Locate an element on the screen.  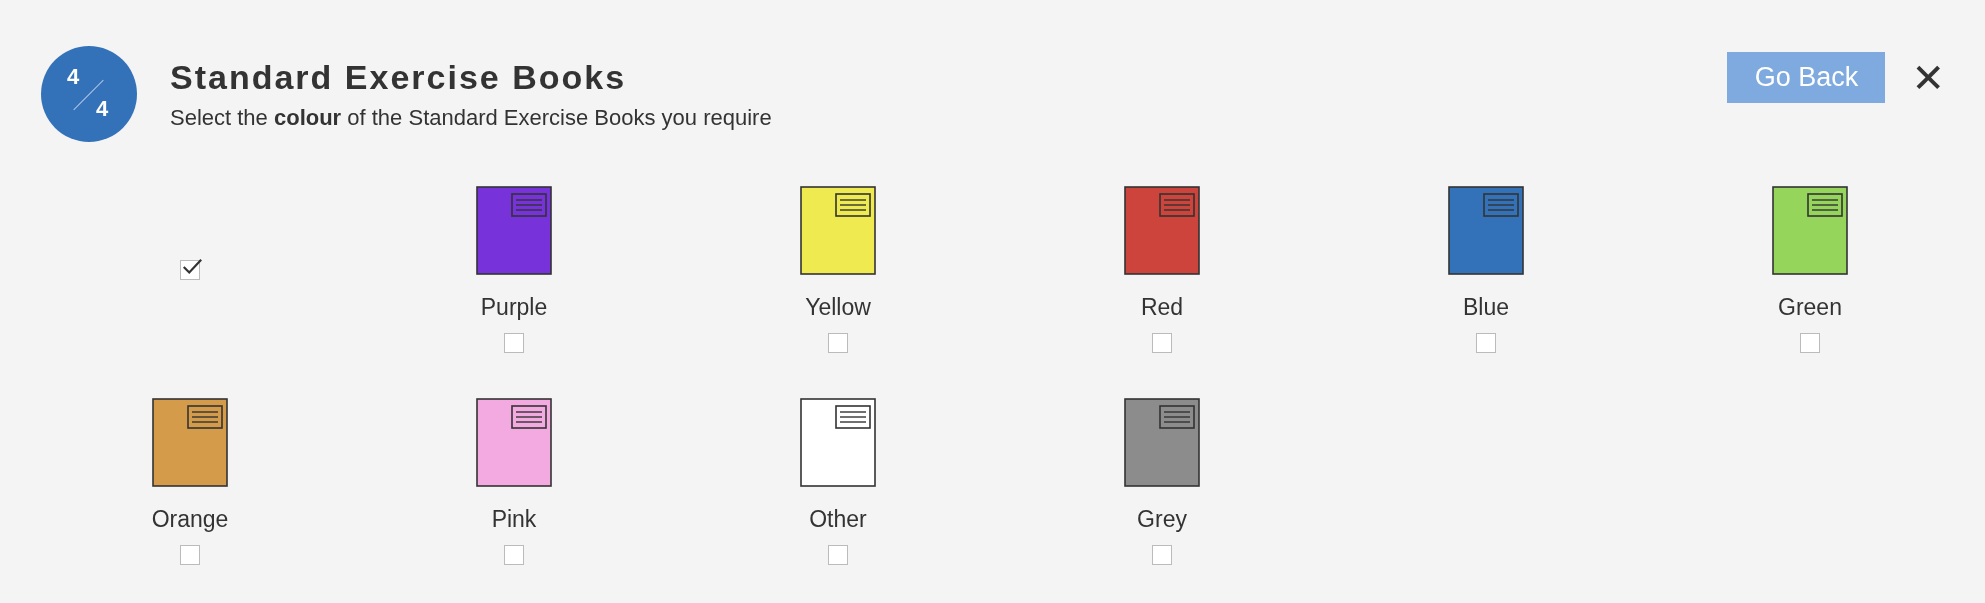
close-button: ✕ is located at coordinates (1928, 77).